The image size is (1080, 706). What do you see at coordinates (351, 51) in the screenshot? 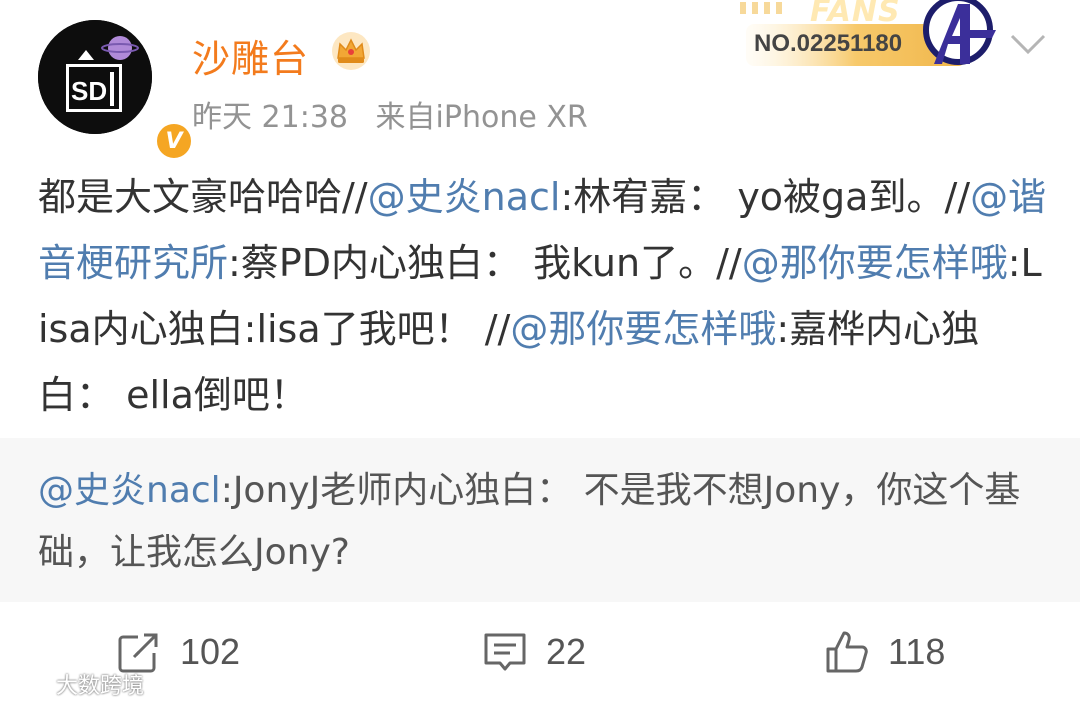
I see `crown-icon` at bounding box center [351, 51].